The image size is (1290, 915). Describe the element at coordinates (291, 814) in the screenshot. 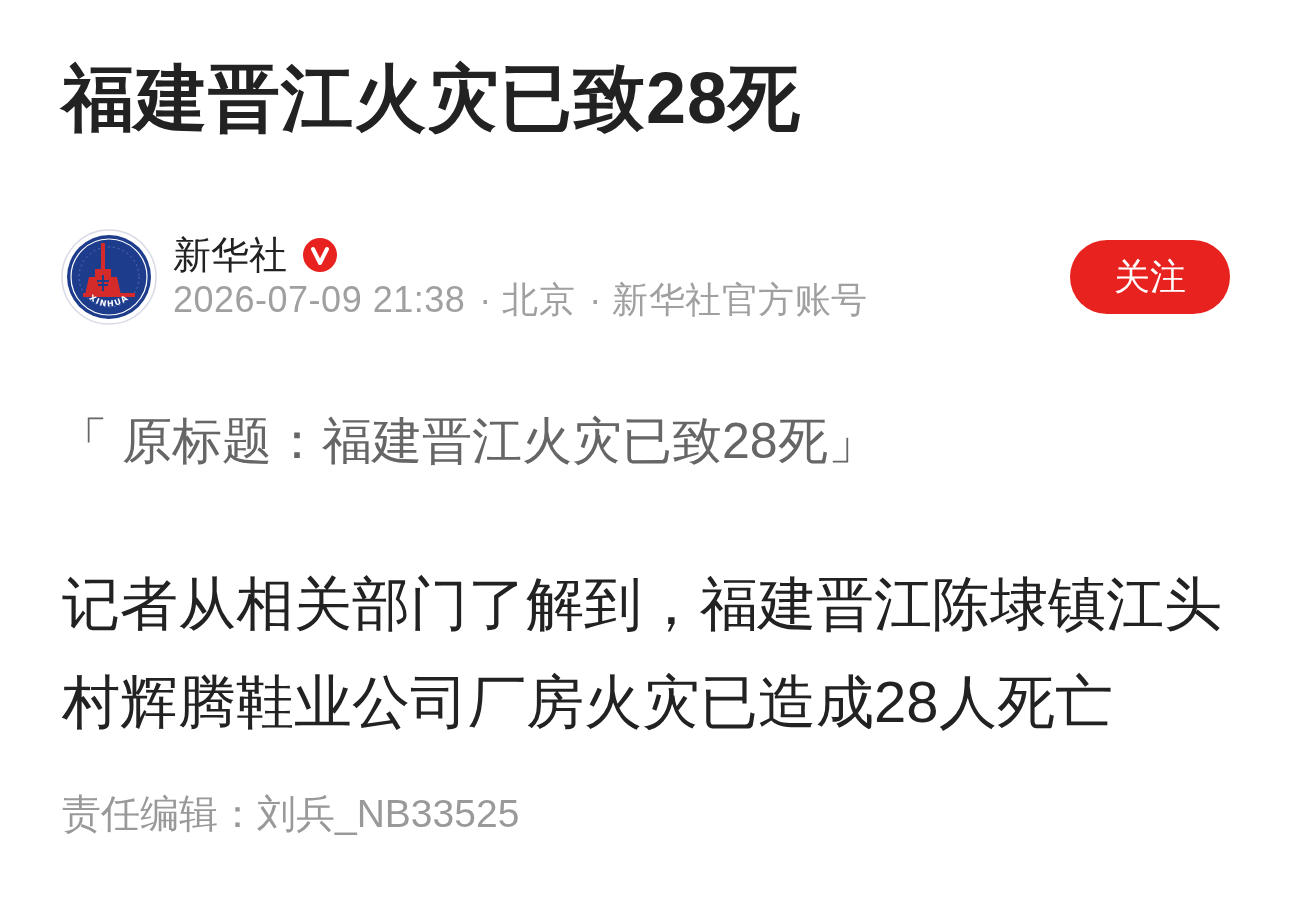

I see `editor-credit: 责任编辑：刘兵_NB33525` at that location.